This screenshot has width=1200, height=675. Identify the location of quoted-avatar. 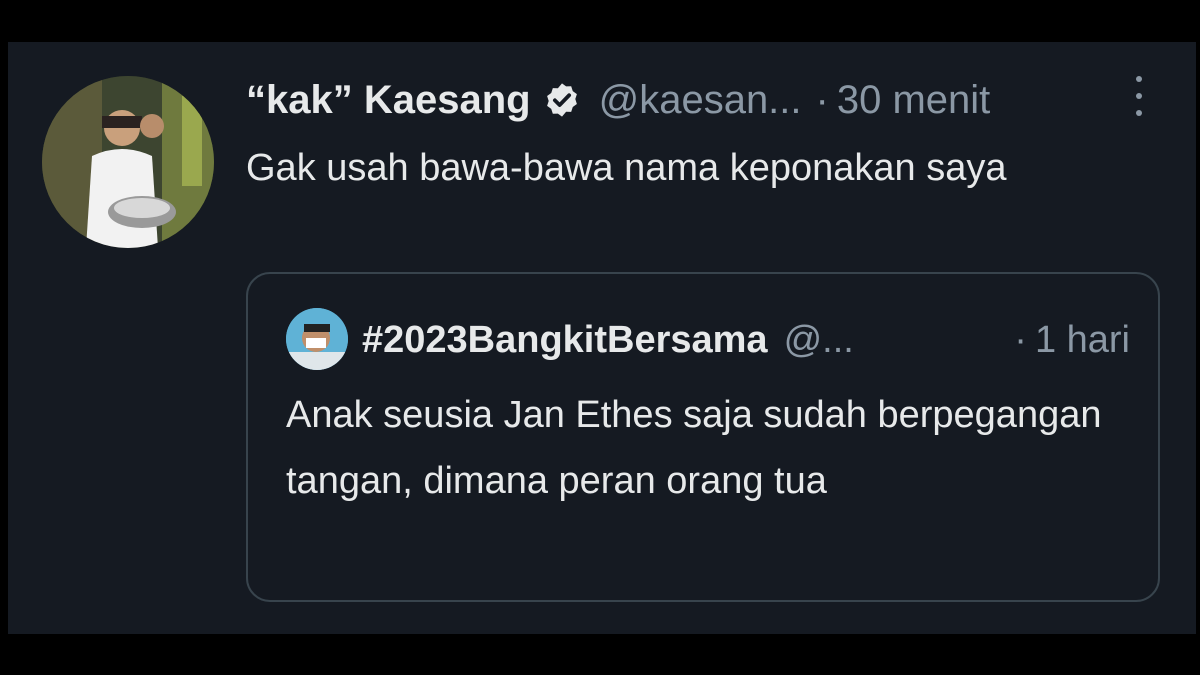
(317, 339).